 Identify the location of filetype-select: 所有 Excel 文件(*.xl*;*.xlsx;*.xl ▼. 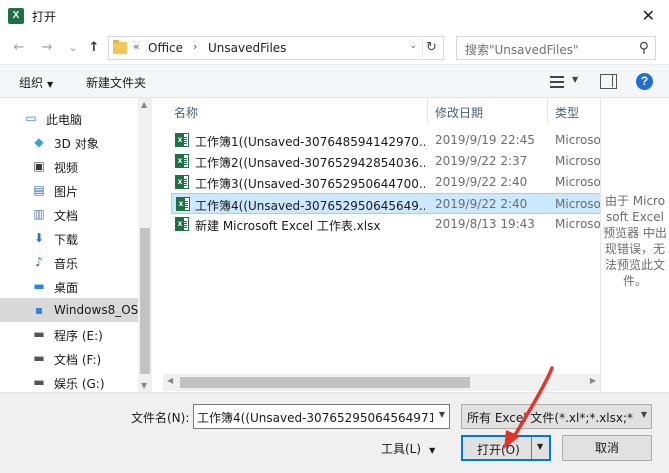
(556, 416).